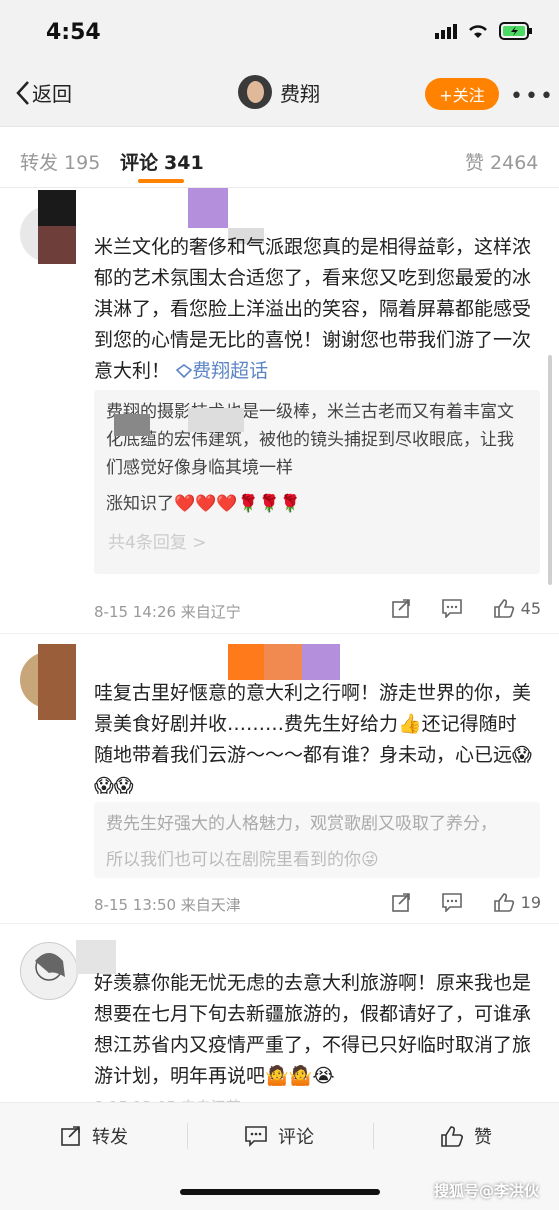  Describe the element at coordinates (317, 544) in the screenshot. I see `more-replies-link: 共4条回复 >` at that location.